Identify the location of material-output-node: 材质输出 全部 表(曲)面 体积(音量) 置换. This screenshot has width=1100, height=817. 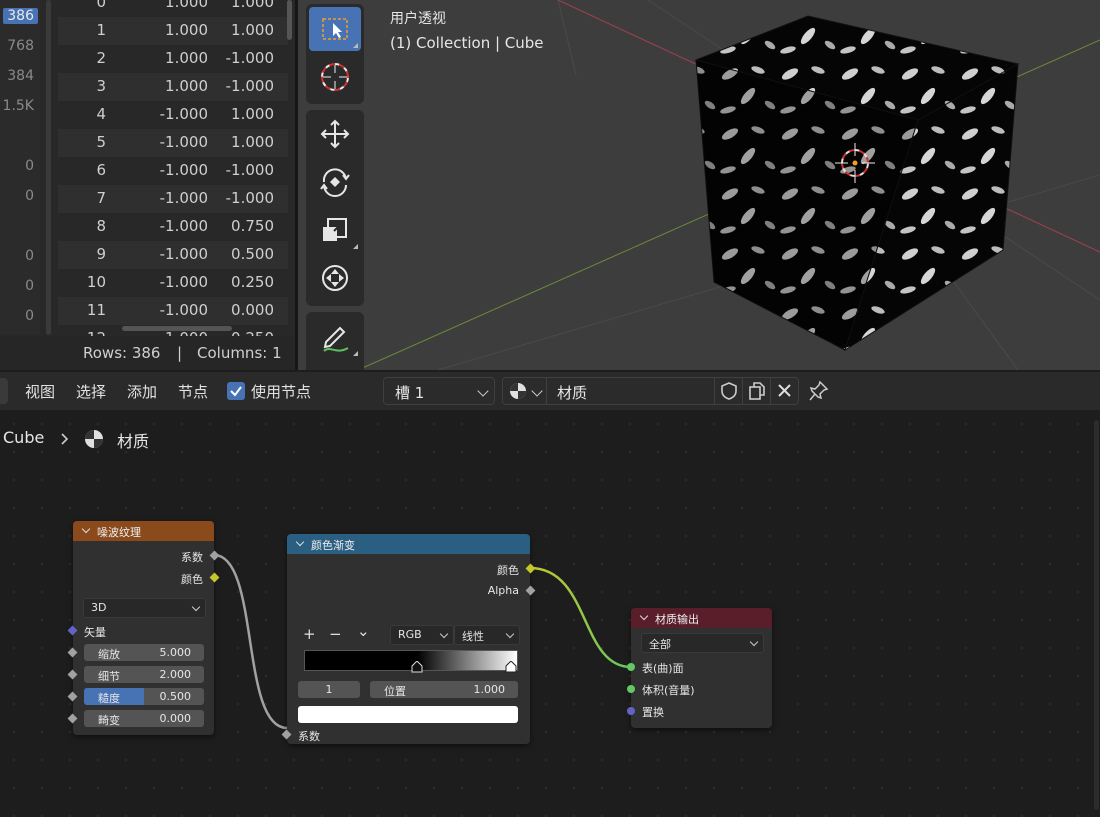
(699, 668).